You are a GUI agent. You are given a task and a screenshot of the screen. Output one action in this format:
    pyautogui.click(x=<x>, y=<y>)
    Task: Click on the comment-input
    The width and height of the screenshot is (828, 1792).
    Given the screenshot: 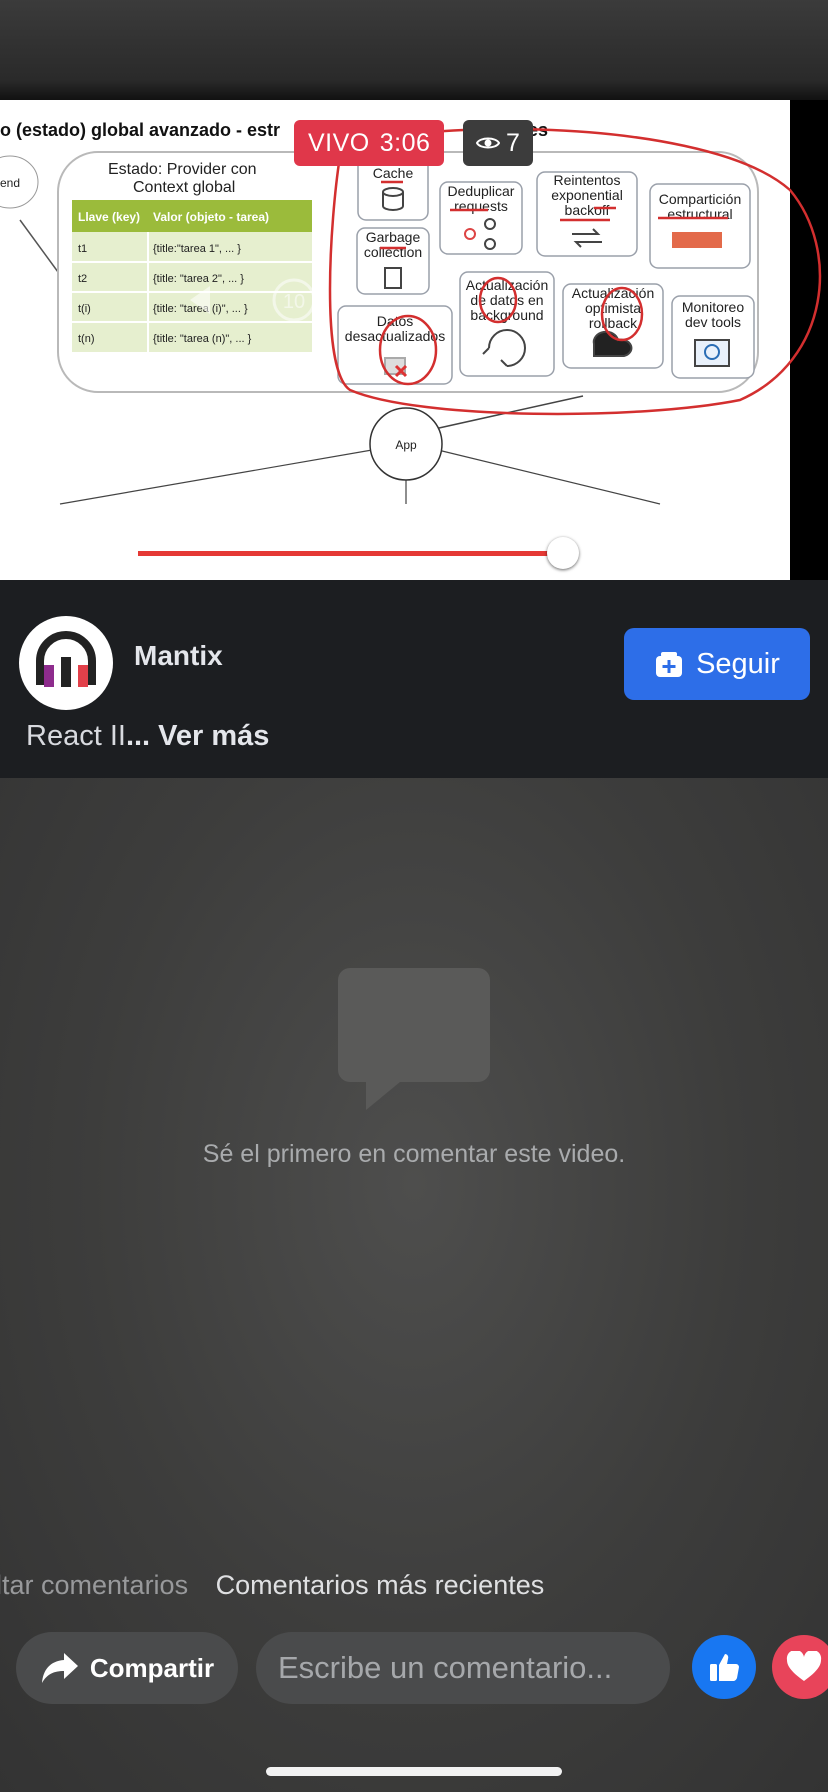 What is the action you would take?
    pyautogui.click(x=463, y=1668)
    